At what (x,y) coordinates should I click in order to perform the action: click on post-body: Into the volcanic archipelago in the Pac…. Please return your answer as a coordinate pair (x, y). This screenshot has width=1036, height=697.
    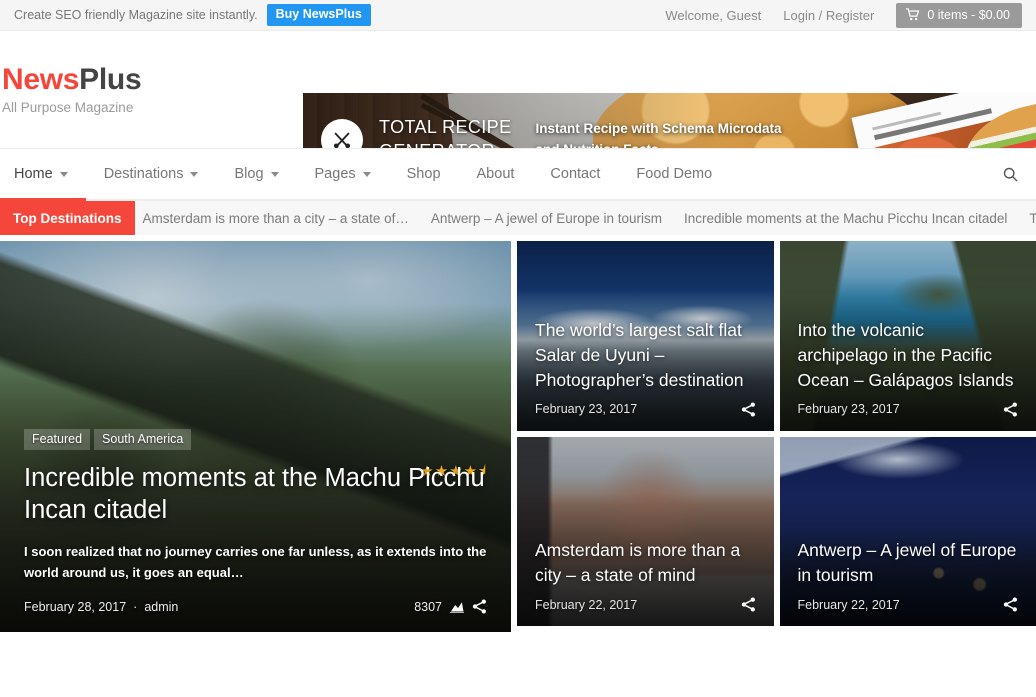
    Looking at the image, I should click on (908, 374).